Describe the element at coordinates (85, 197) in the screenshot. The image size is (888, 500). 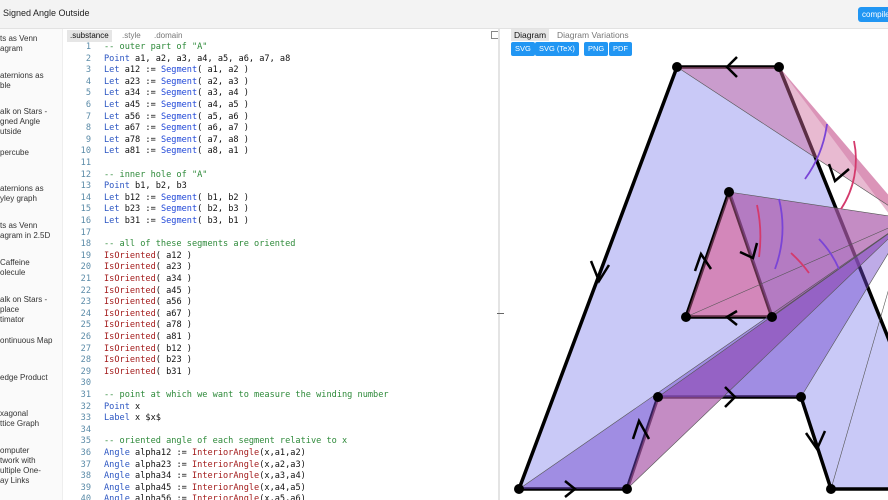
I see `line-number: 14` at that location.